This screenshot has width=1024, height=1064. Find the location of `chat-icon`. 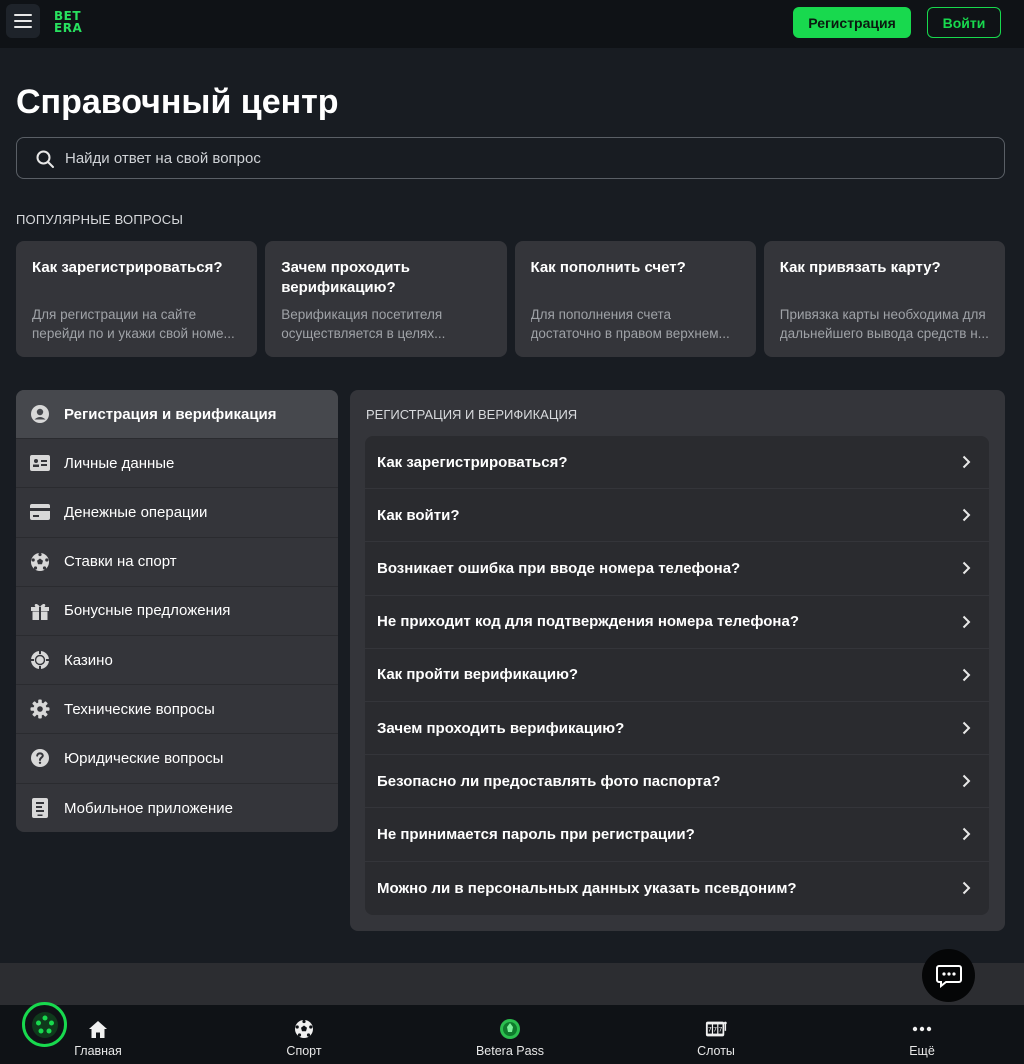

chat-icon is located at coordinates (948, 976).